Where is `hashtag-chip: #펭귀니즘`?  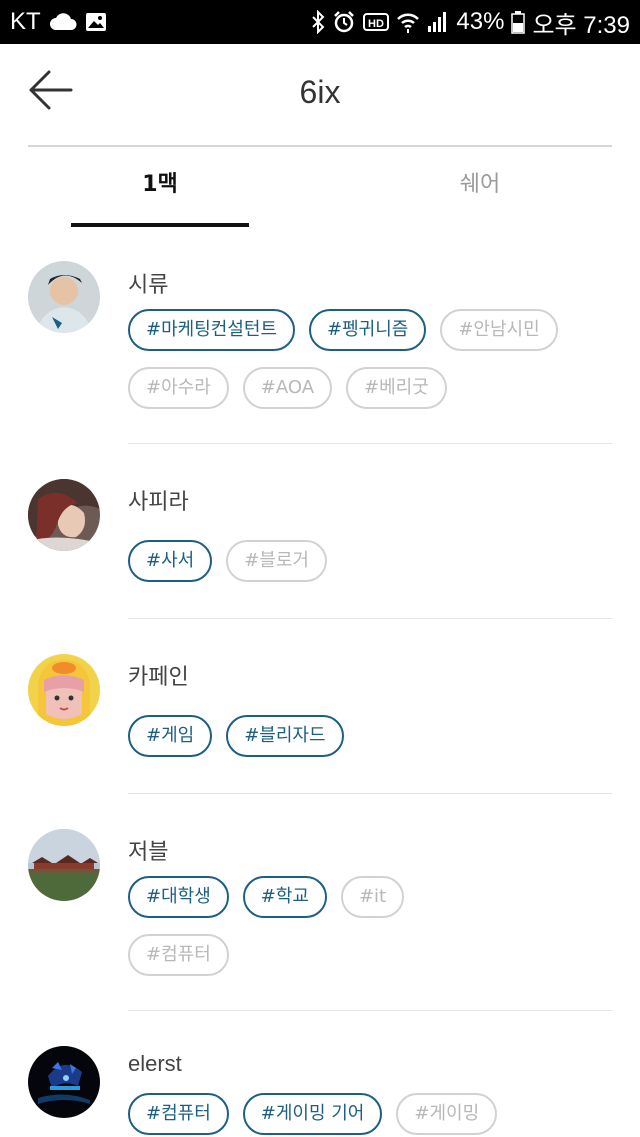 hashtag-chip: #펭귀니즘 is located at coordinates (368, 330).